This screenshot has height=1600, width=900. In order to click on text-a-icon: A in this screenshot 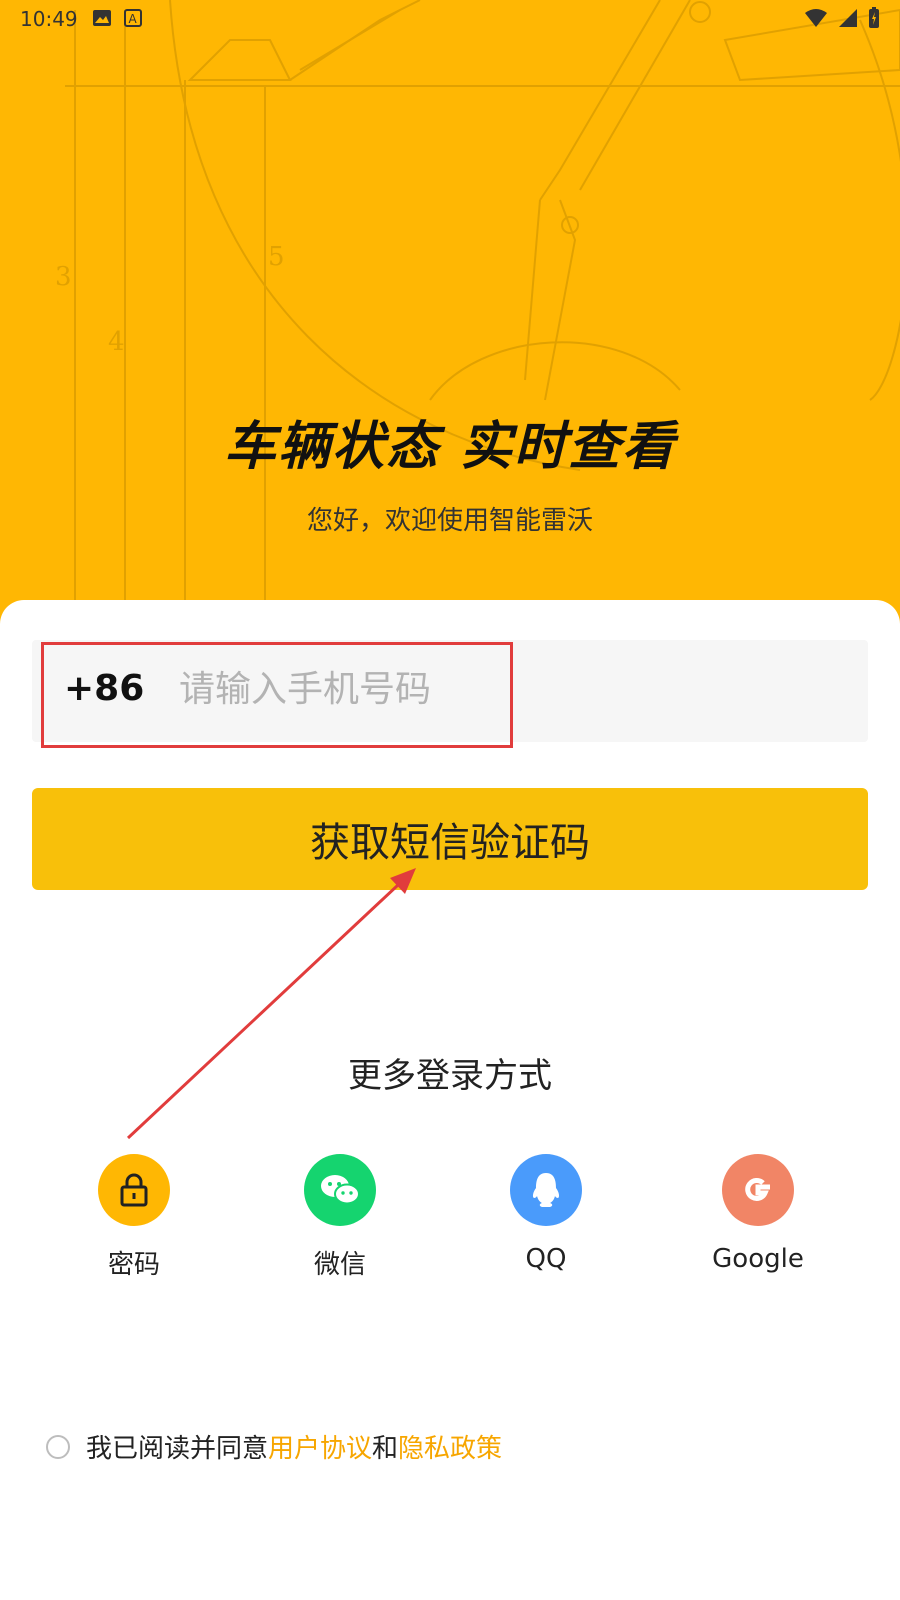, I will do `click(133, 18)`.